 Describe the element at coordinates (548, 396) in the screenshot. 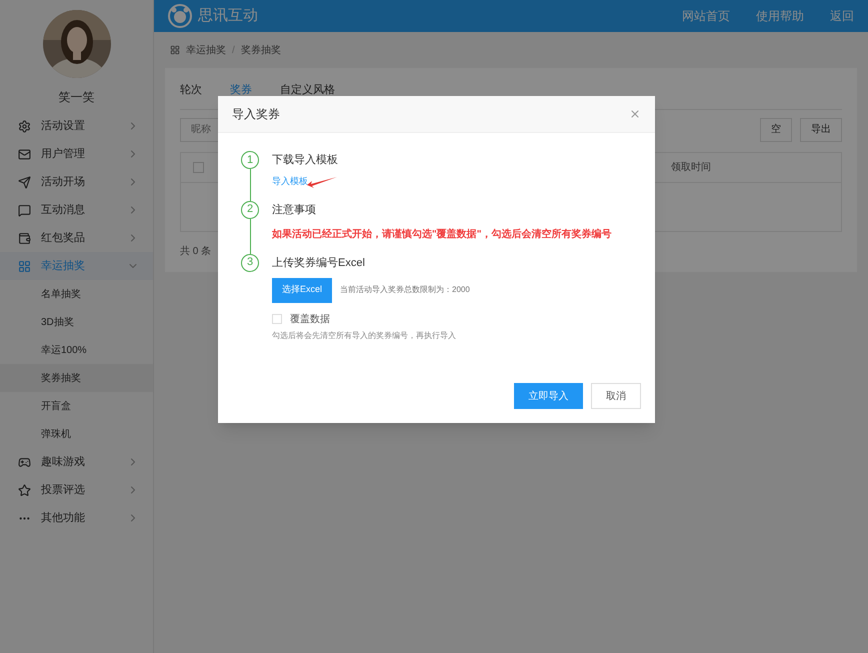

I see `dialog-button: 立即导入` at that location.